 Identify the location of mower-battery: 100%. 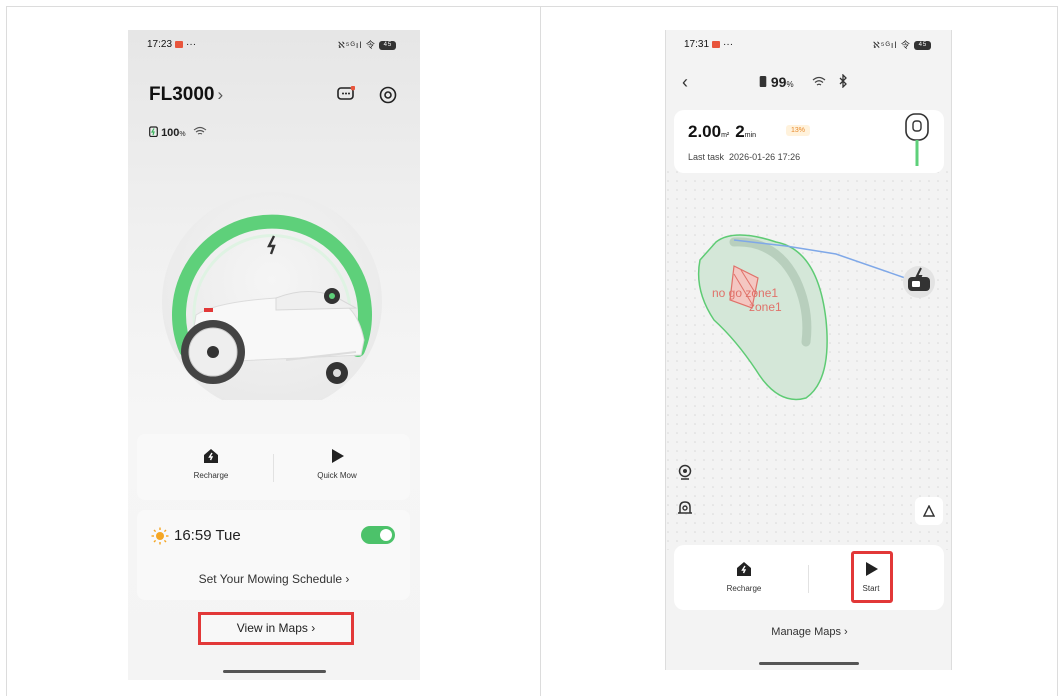
(178, 132).